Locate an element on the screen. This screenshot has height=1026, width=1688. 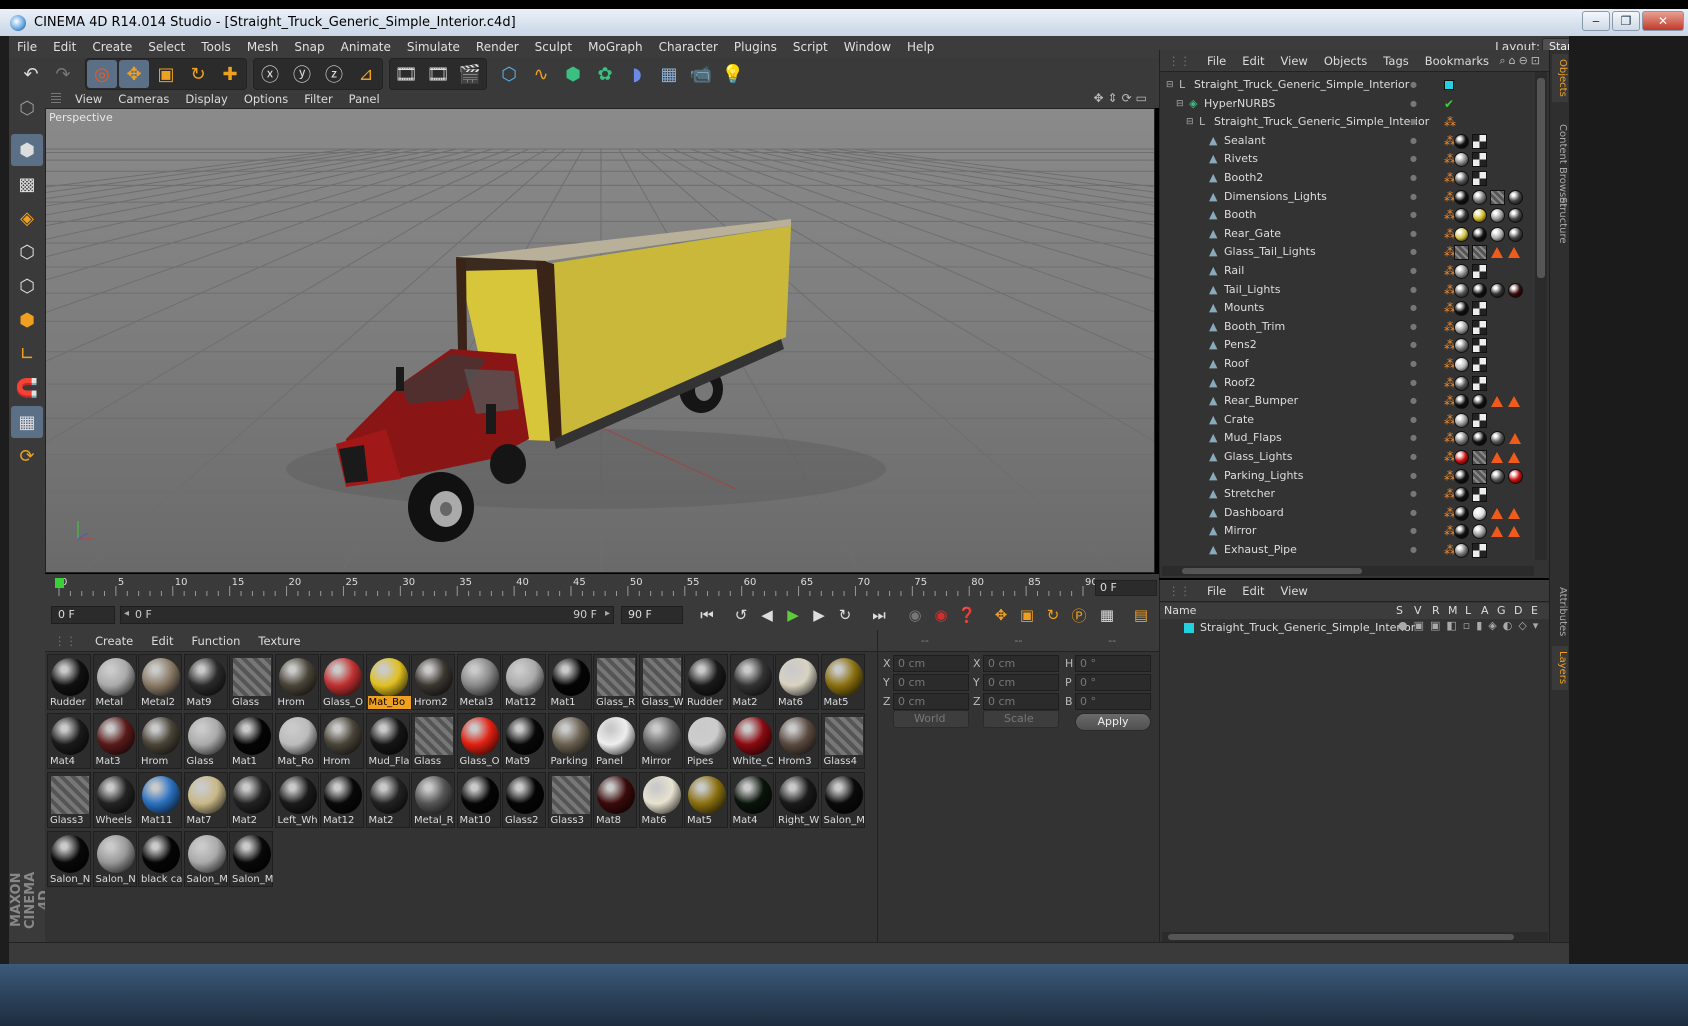
object-name: Booth_Trim is located at coordinates (1254, 327).